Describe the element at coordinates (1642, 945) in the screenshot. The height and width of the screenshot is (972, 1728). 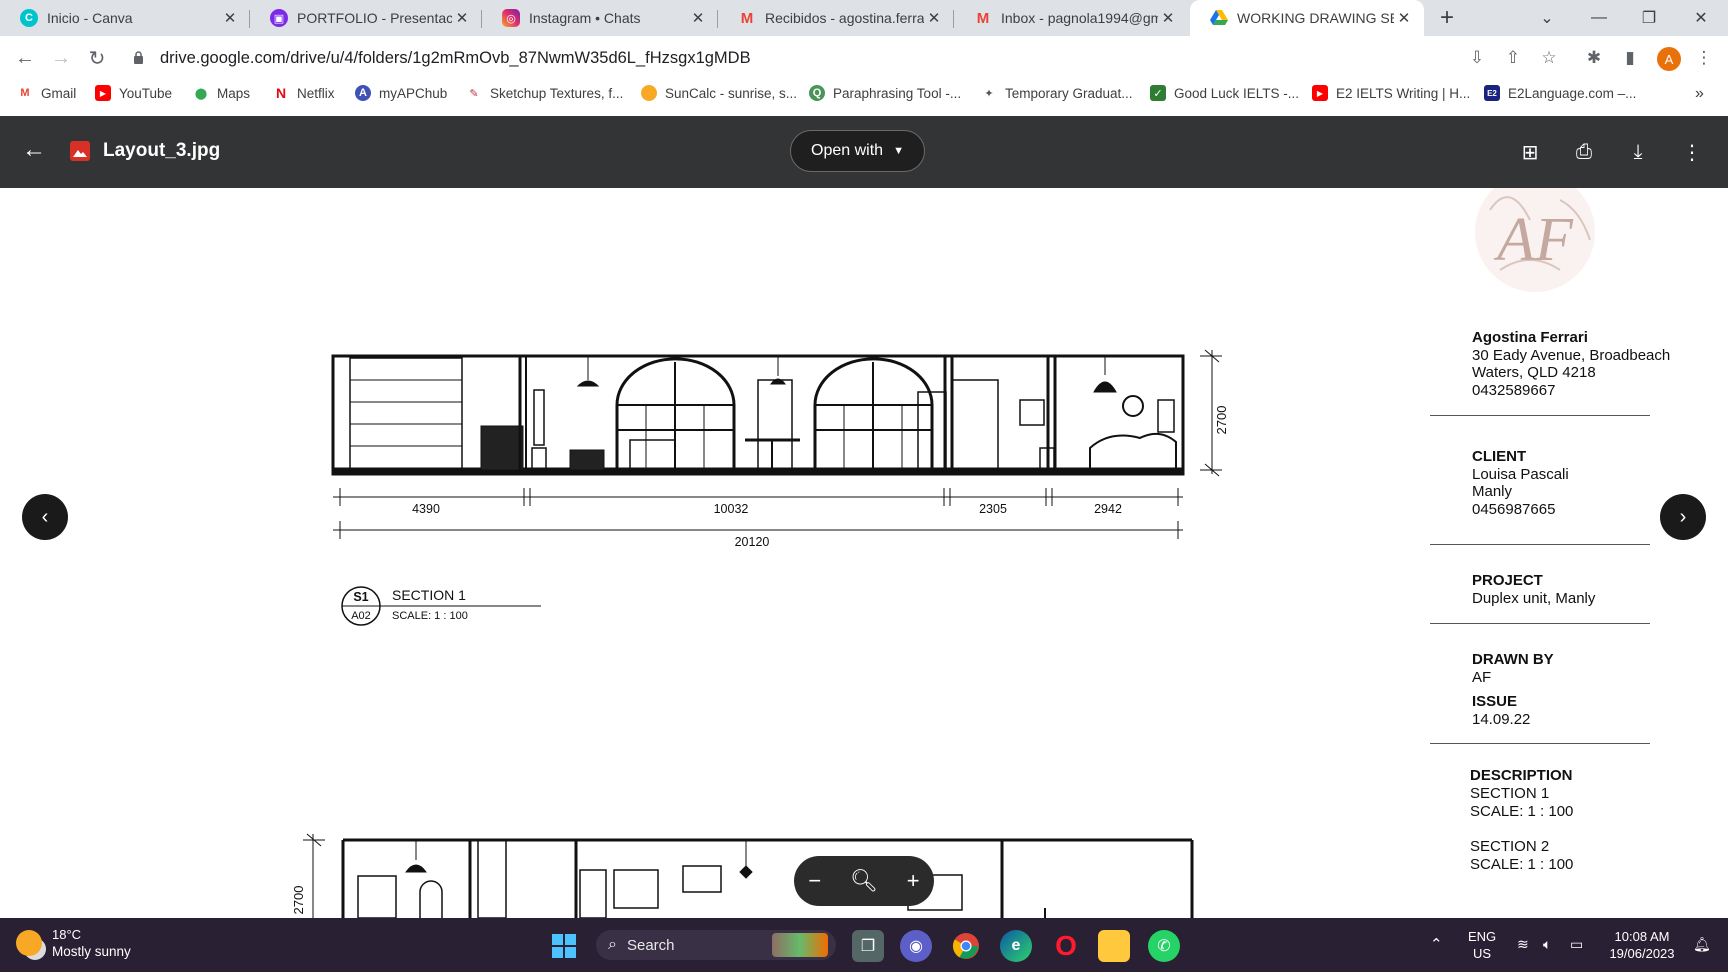
I see `clock: 10:08 AM 19/06/2023` at that location.